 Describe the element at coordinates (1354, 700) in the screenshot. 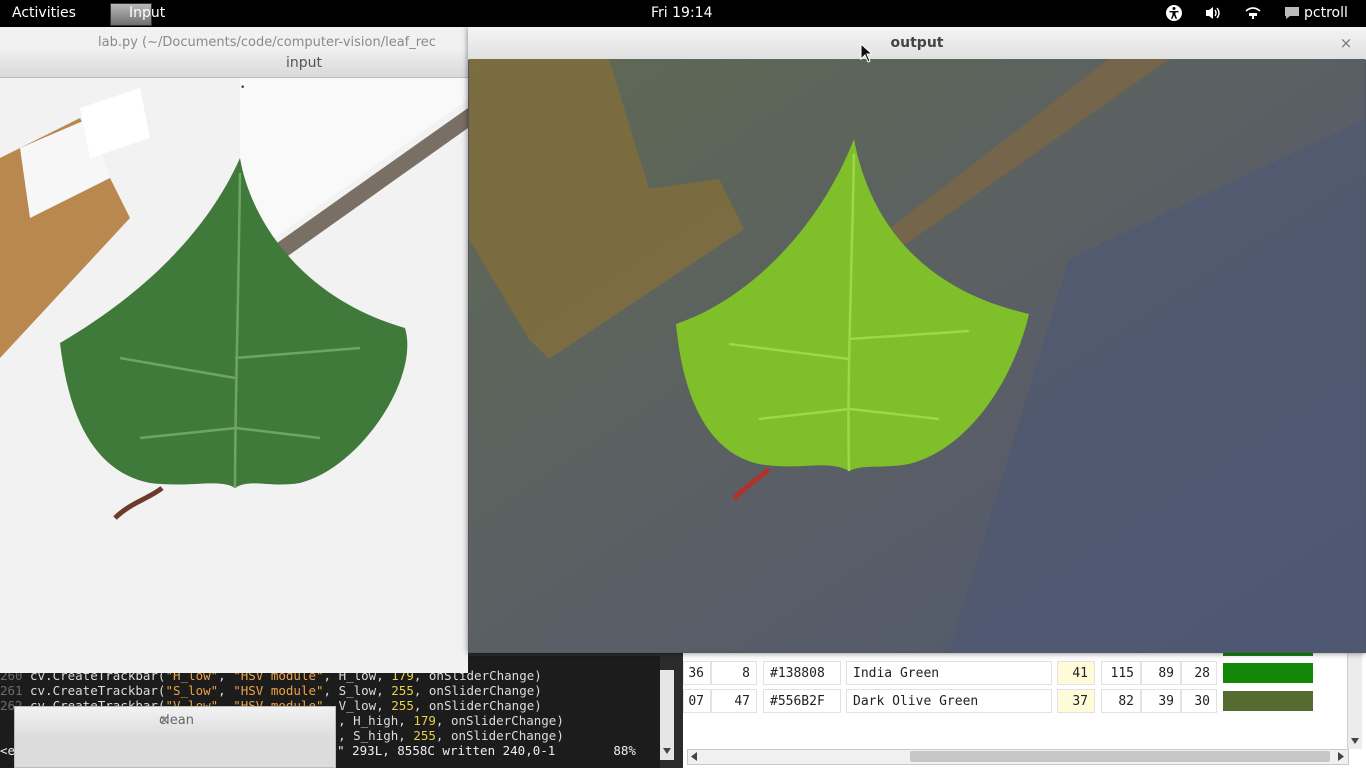

I see `vertical-scrollbar` at that location.